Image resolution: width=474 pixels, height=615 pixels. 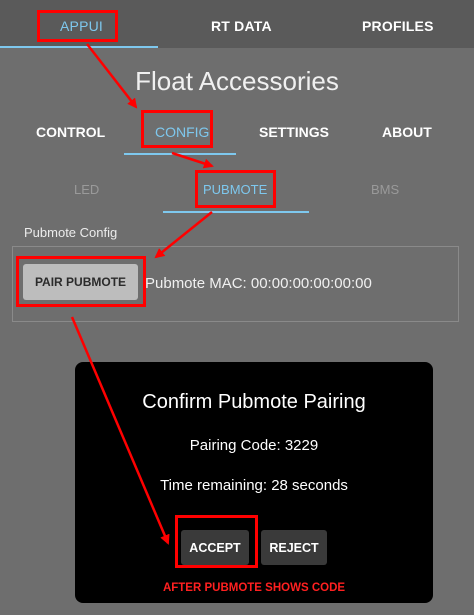 What do you see at coordinates (120, 430) in the screenshot?
I see `arrow-pair-to-accept` at bounding box center [120, 430].